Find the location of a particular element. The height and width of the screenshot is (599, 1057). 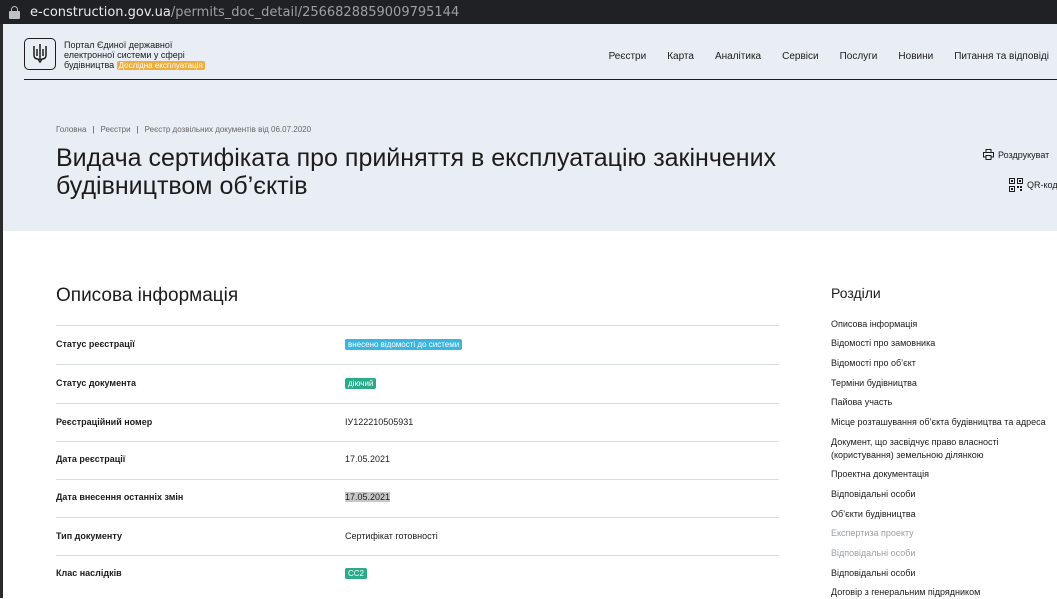

sections-title: Розділи is located at coordinates (856, 293).